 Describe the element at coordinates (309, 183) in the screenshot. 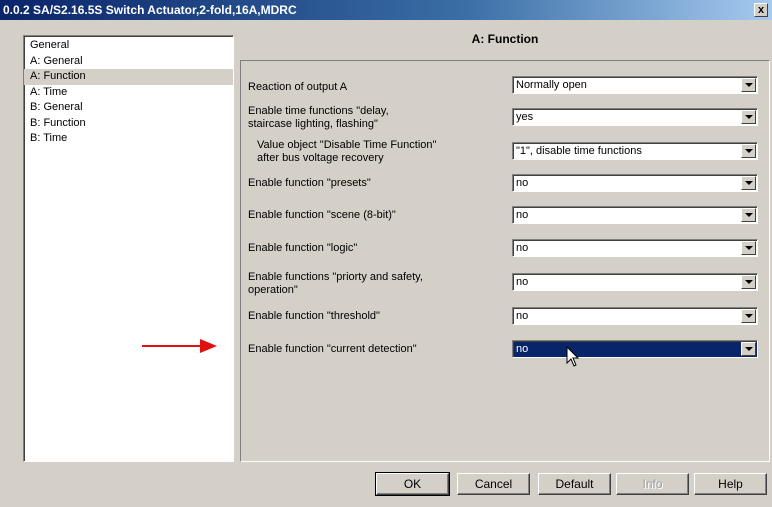

I see `param-label: Enable function "presets"` at that location.